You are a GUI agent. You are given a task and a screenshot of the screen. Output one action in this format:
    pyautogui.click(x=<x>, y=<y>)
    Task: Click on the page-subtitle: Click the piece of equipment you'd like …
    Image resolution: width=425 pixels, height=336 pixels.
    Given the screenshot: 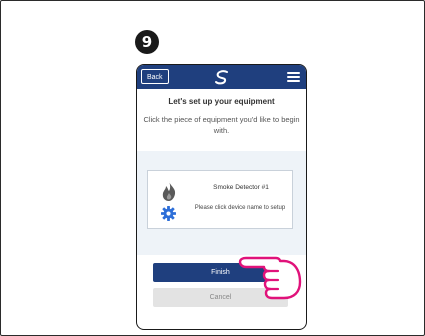 What is the action you would take?
    pyautogui.click(x=221, y=125)
    